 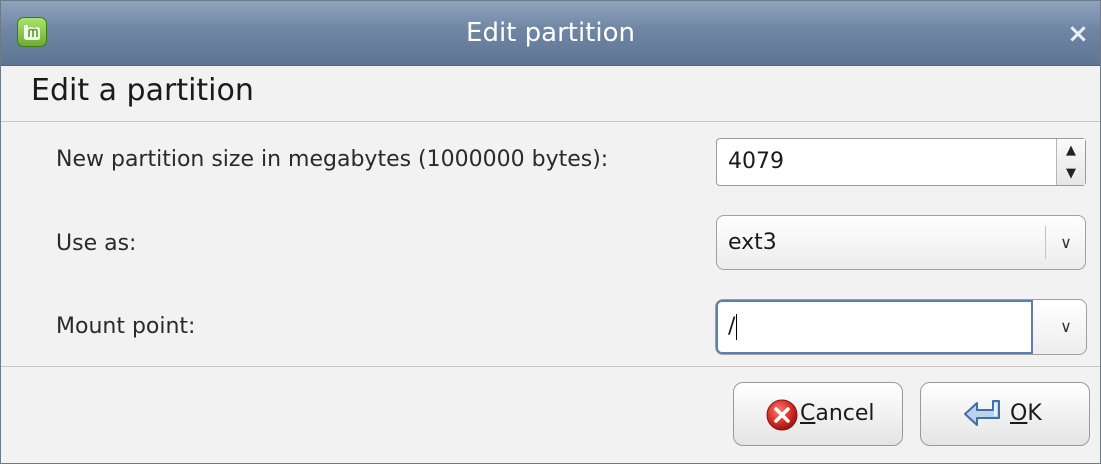 What do you see at coordinates (142, 90) in the screenshot?
I see `dialog-heading: Edit a partition` at bounding box center [142, 90].